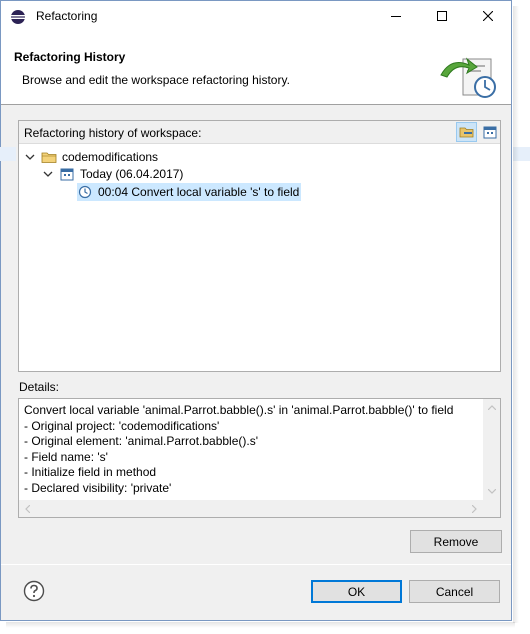  Describe the element at coordinates (456, 541) in the screenshot. I see `remove-button: Remove` at that location.